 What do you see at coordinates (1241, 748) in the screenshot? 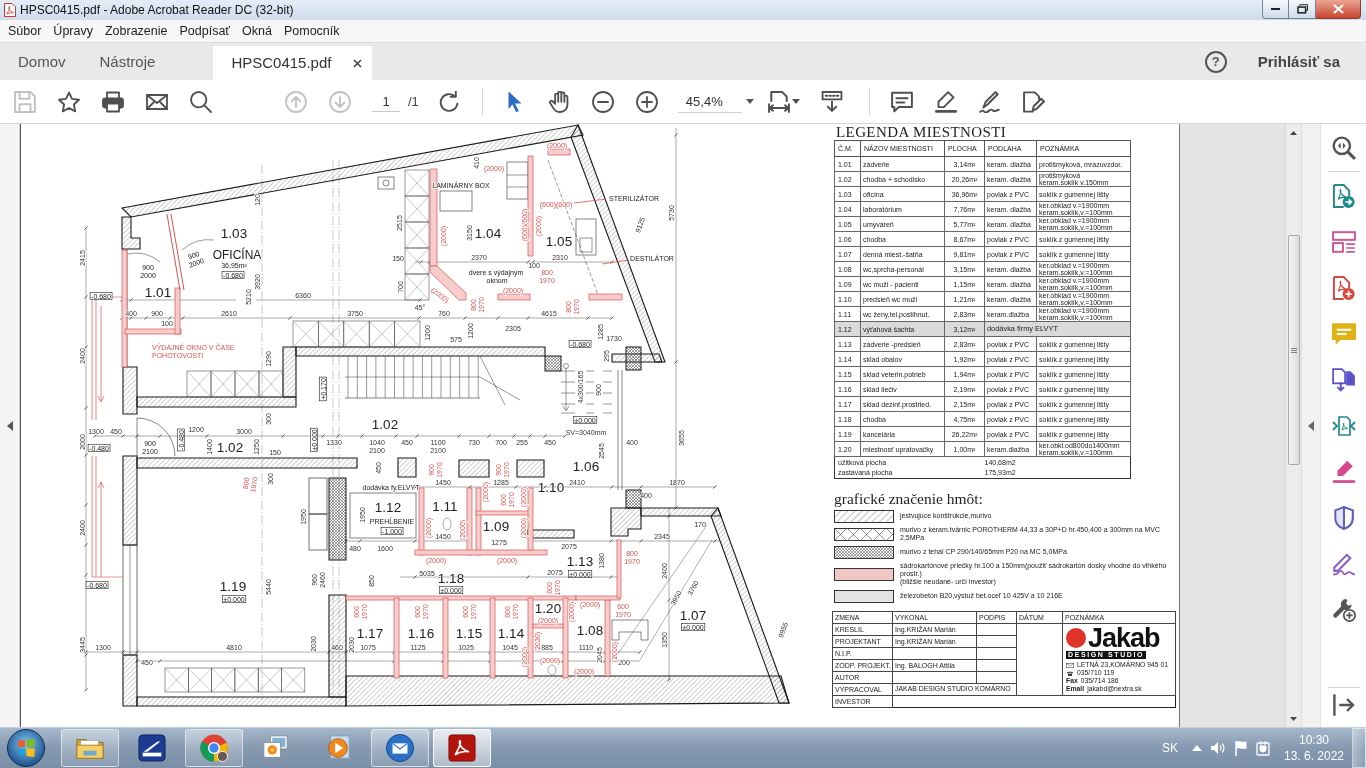
I see `flag-icon` at bounding box center [1241, 748].